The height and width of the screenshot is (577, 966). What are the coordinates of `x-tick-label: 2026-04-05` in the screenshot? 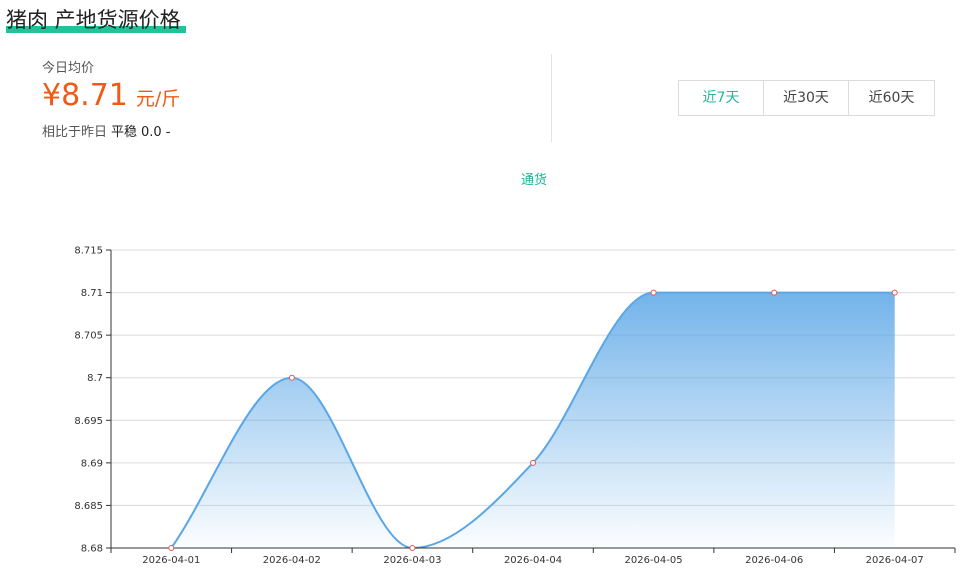 It's located at (654, 560).